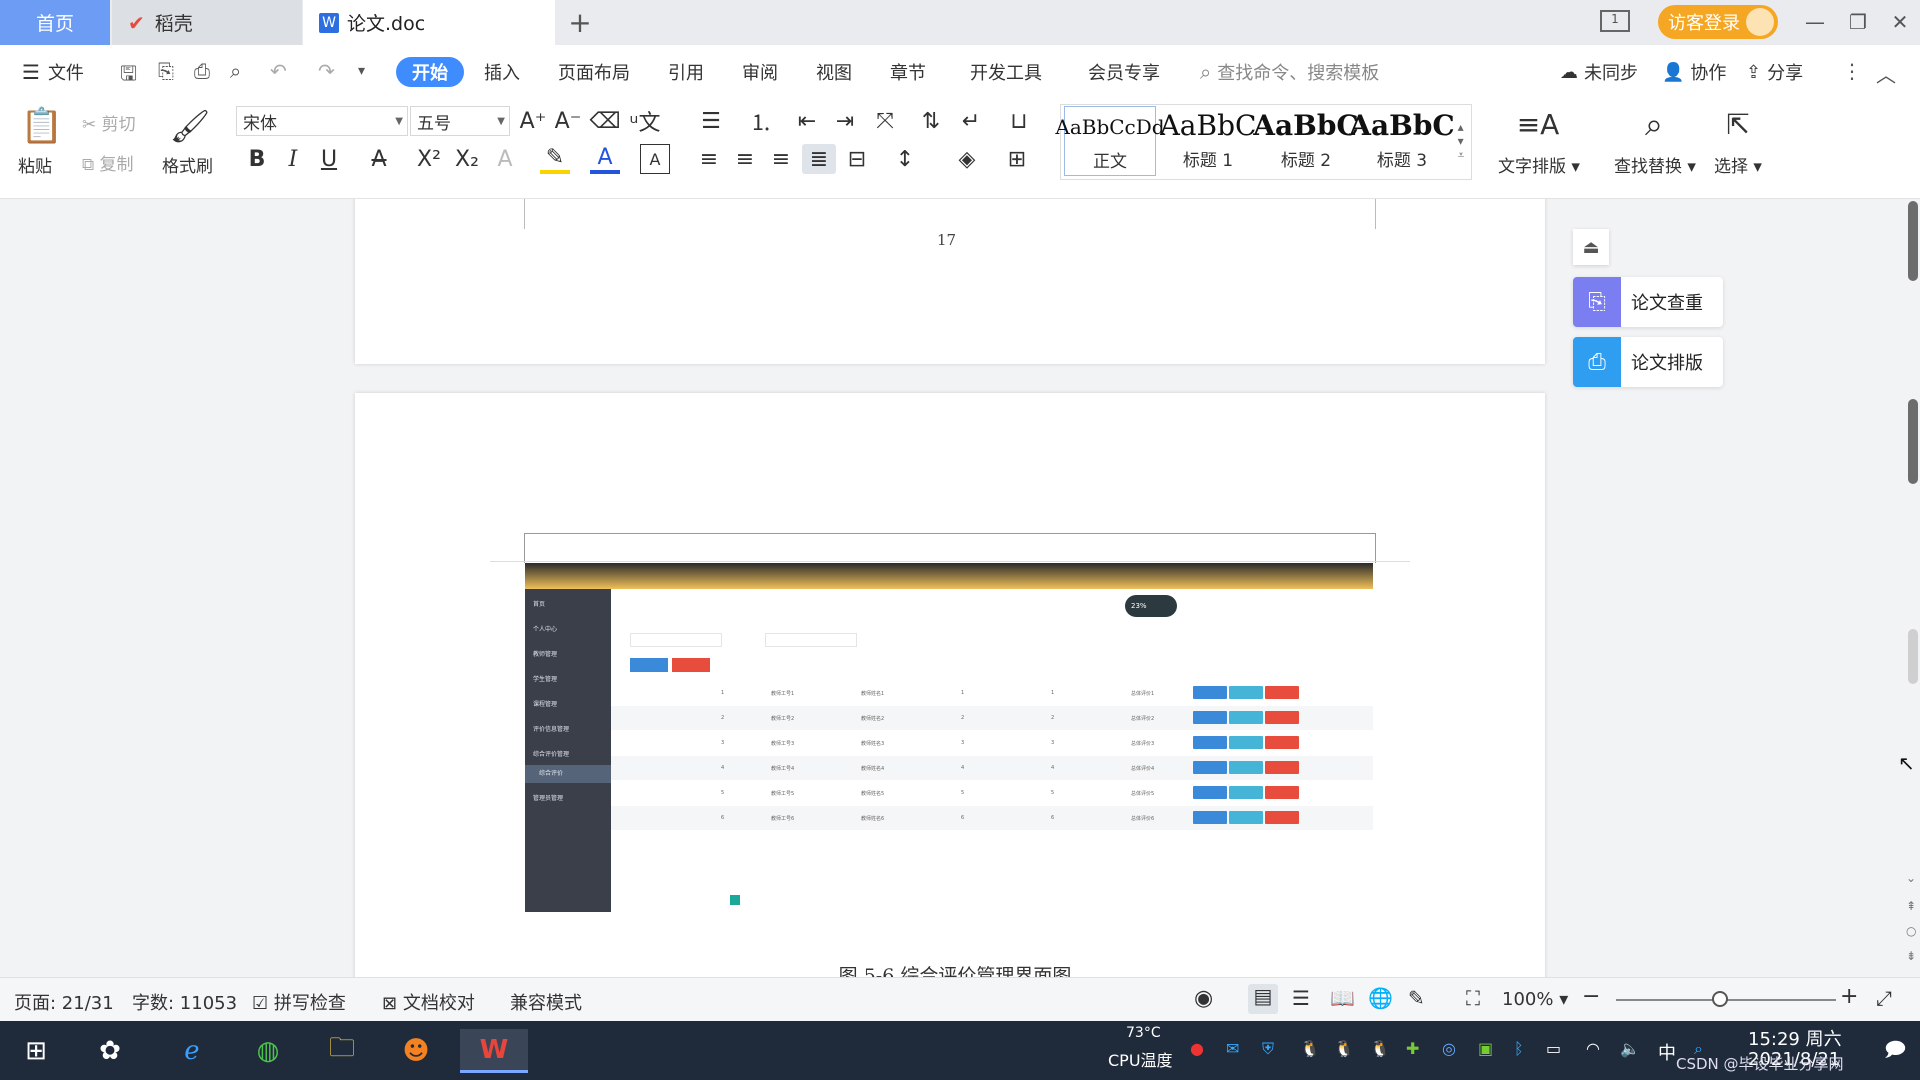  What do you see at coordinates (686, 72) in the screenshot?
I see `menu-references: 引用` at bounding box center [686, 72].